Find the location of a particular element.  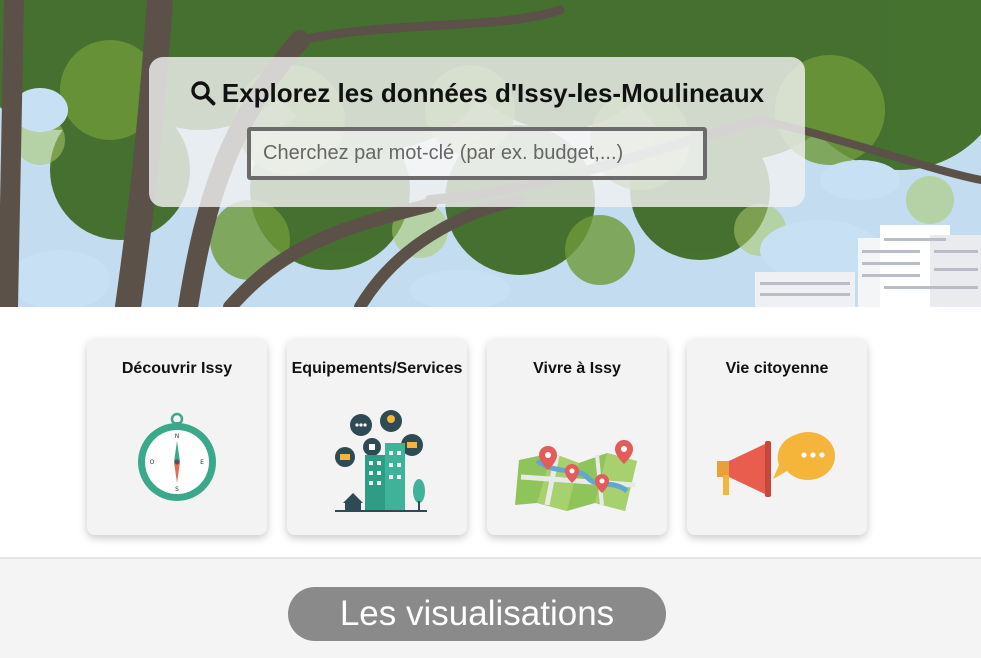

svg-text: O is located at coordinates (152, 462).